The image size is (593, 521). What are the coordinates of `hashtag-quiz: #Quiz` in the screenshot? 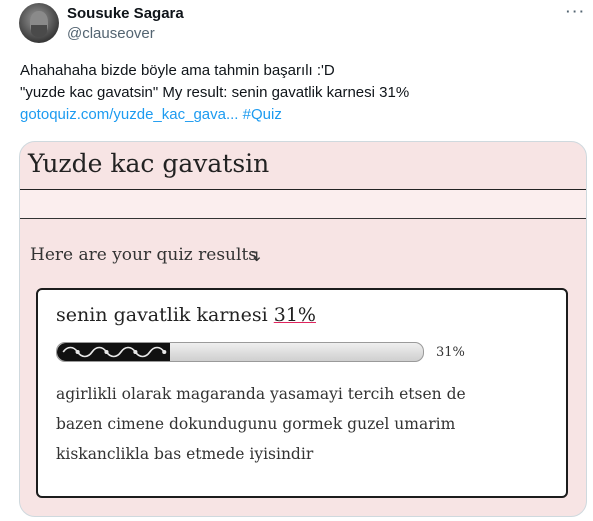 It's located at (262, 114).